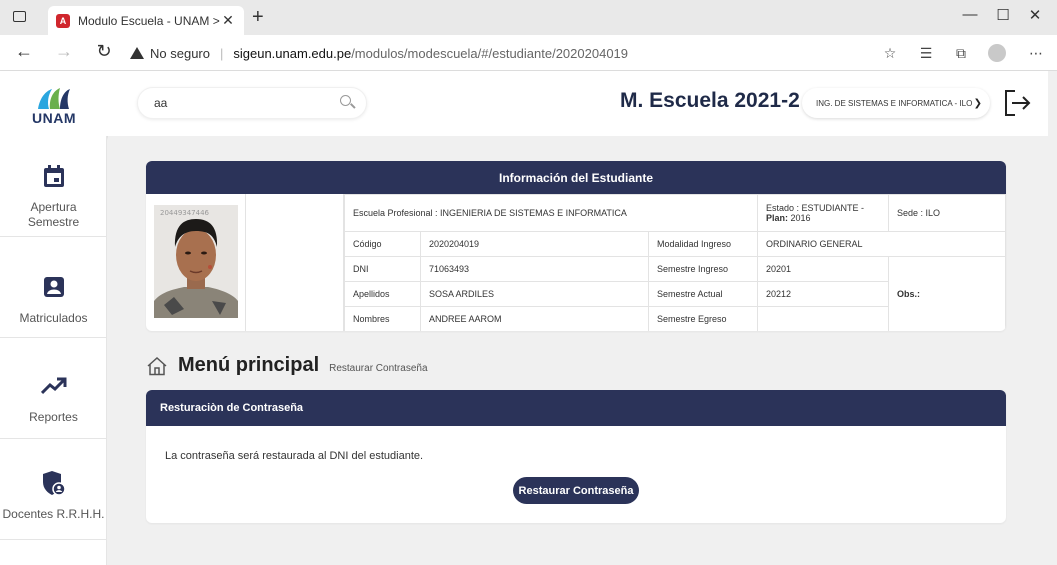 This screenshot has height=565, width=1057. Describe the element at coordinates (703, 318) in the screenshot. I see `sem-egreso-label: Semestre Egreso` at that location.